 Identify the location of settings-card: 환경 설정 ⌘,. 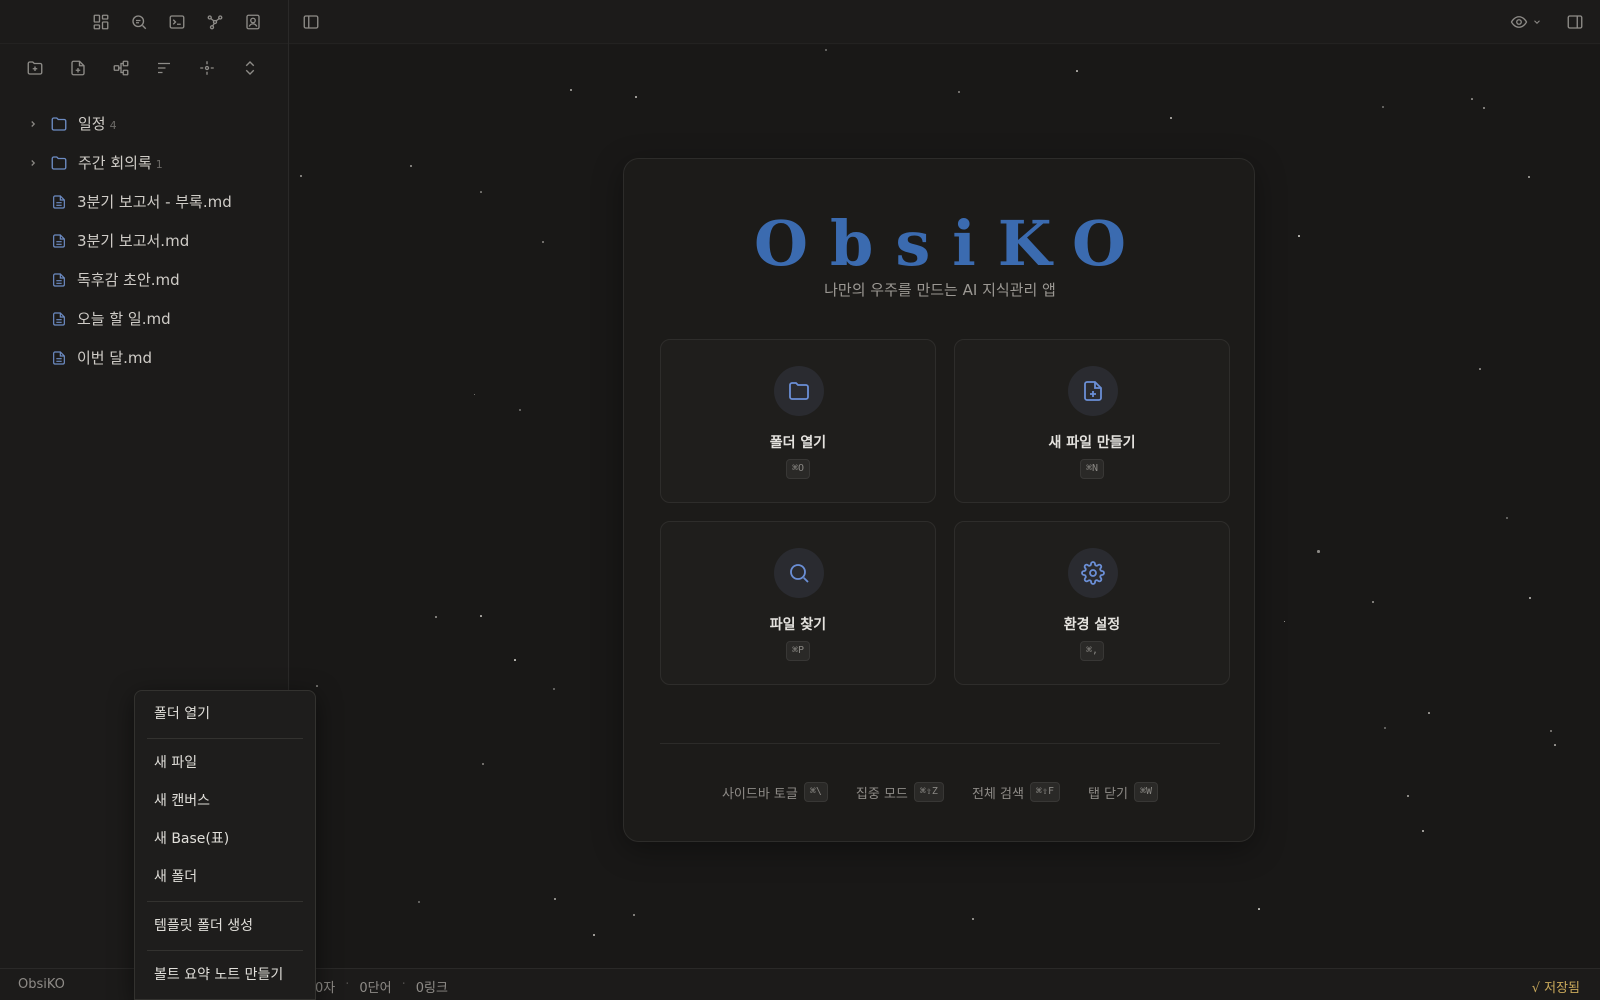
(1092, 603).